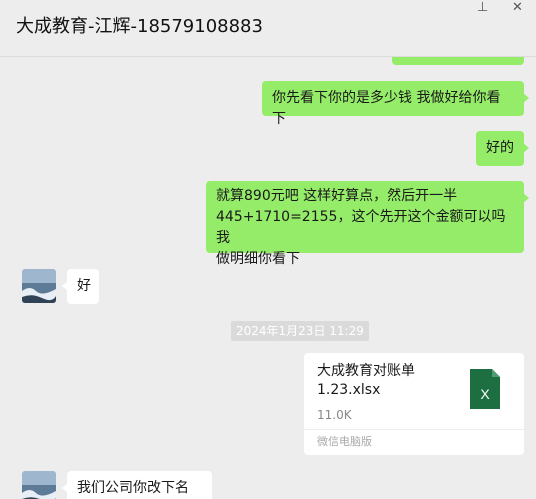  I want to click on message-line: 做明细你看下, so click(258, 259).